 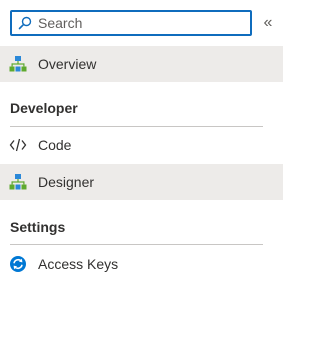 What do you see at coordinates (44, 108) in the screenshot?
I see `section-header-developer: Developer` at bounding box center [44, 108].